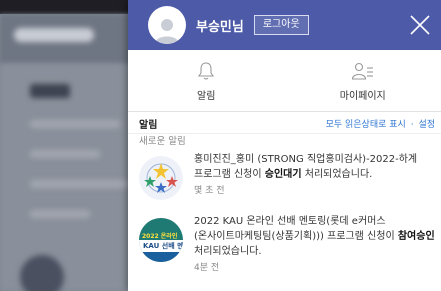  What do you see at coordinates (54, 35) in the screenshot?
I see `background-logo` at bounding box center [54, 35].